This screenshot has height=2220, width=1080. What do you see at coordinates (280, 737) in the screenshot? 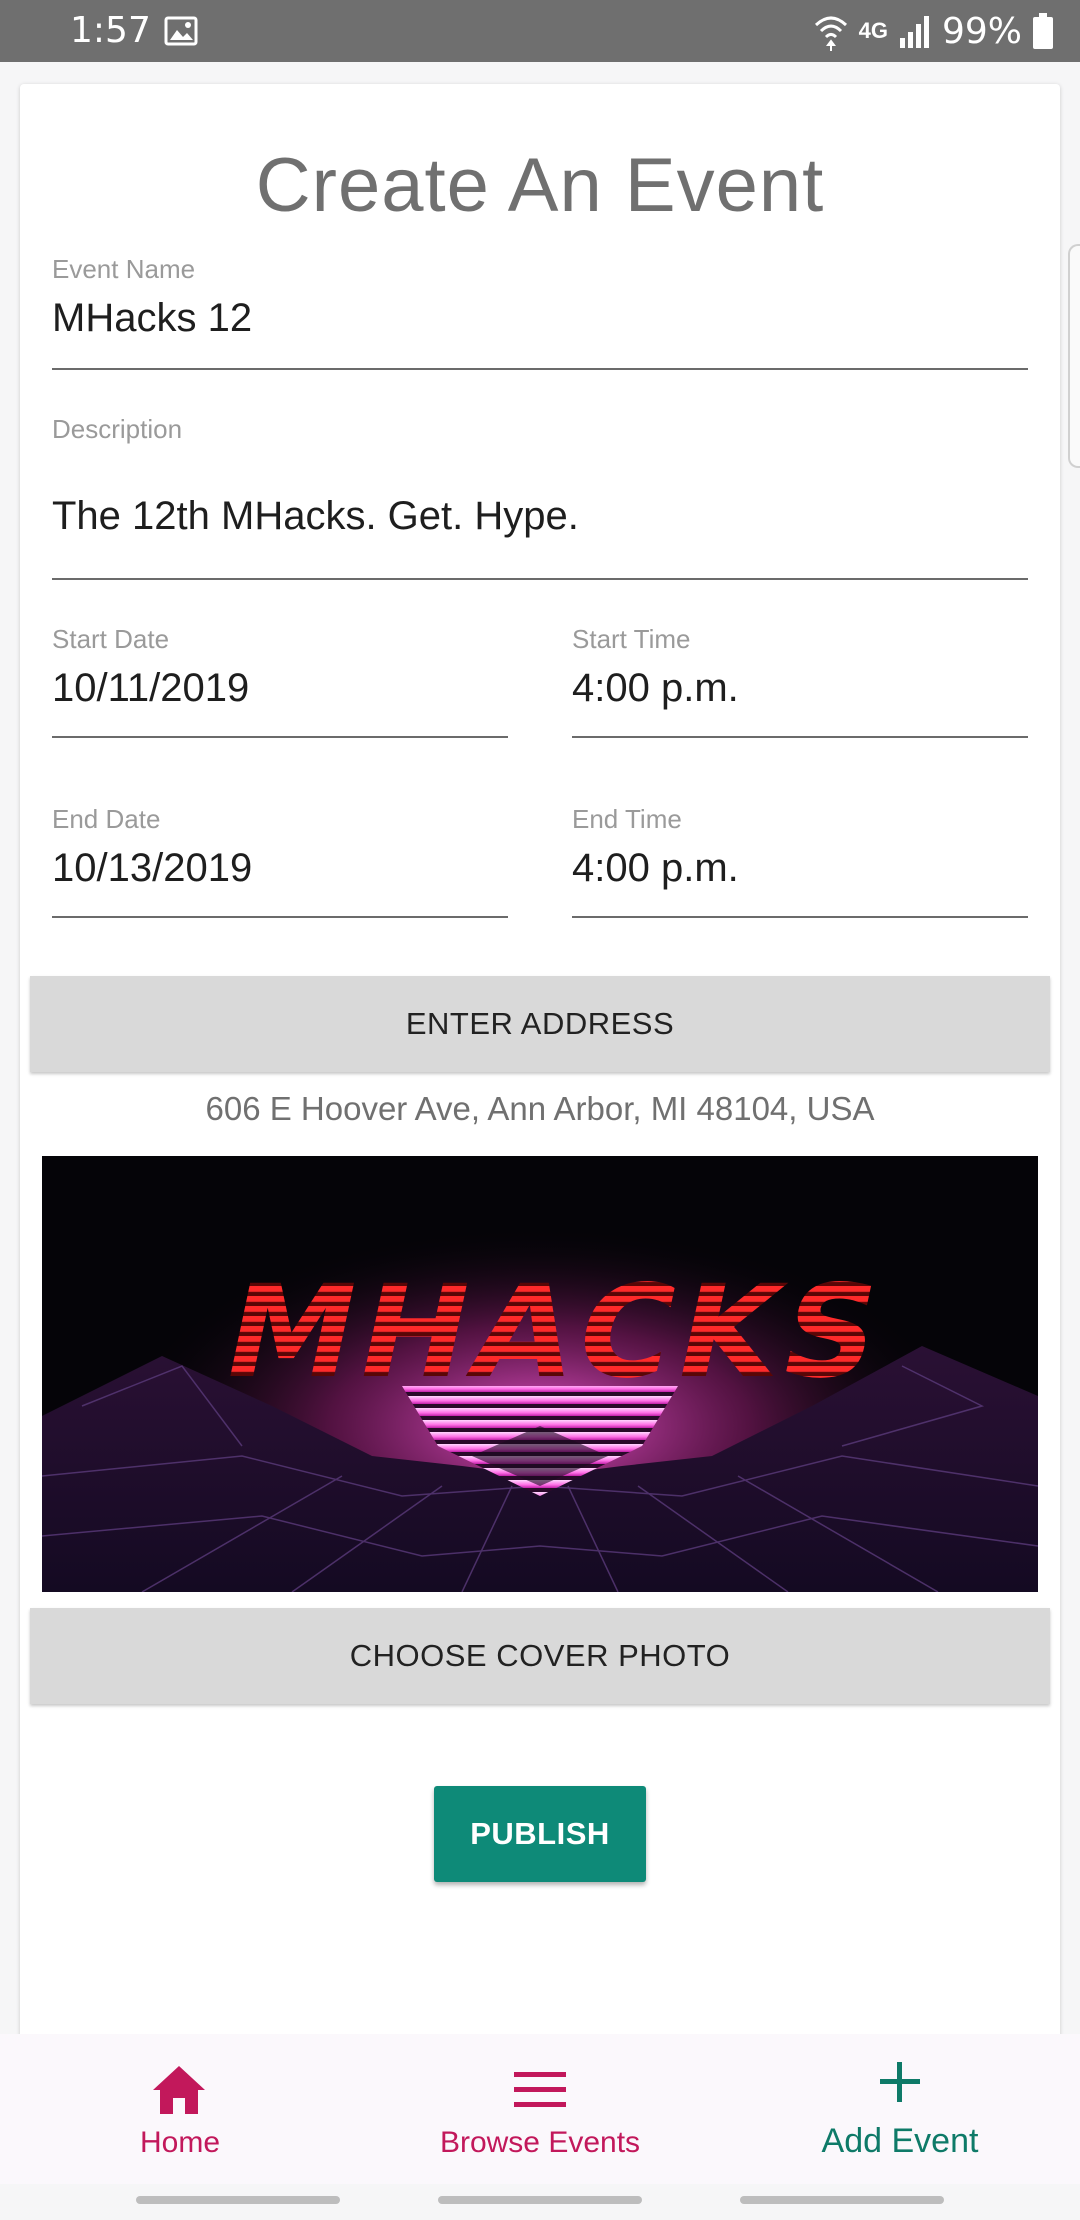
I see `start-date-underline` at bounding box center [280, 737].